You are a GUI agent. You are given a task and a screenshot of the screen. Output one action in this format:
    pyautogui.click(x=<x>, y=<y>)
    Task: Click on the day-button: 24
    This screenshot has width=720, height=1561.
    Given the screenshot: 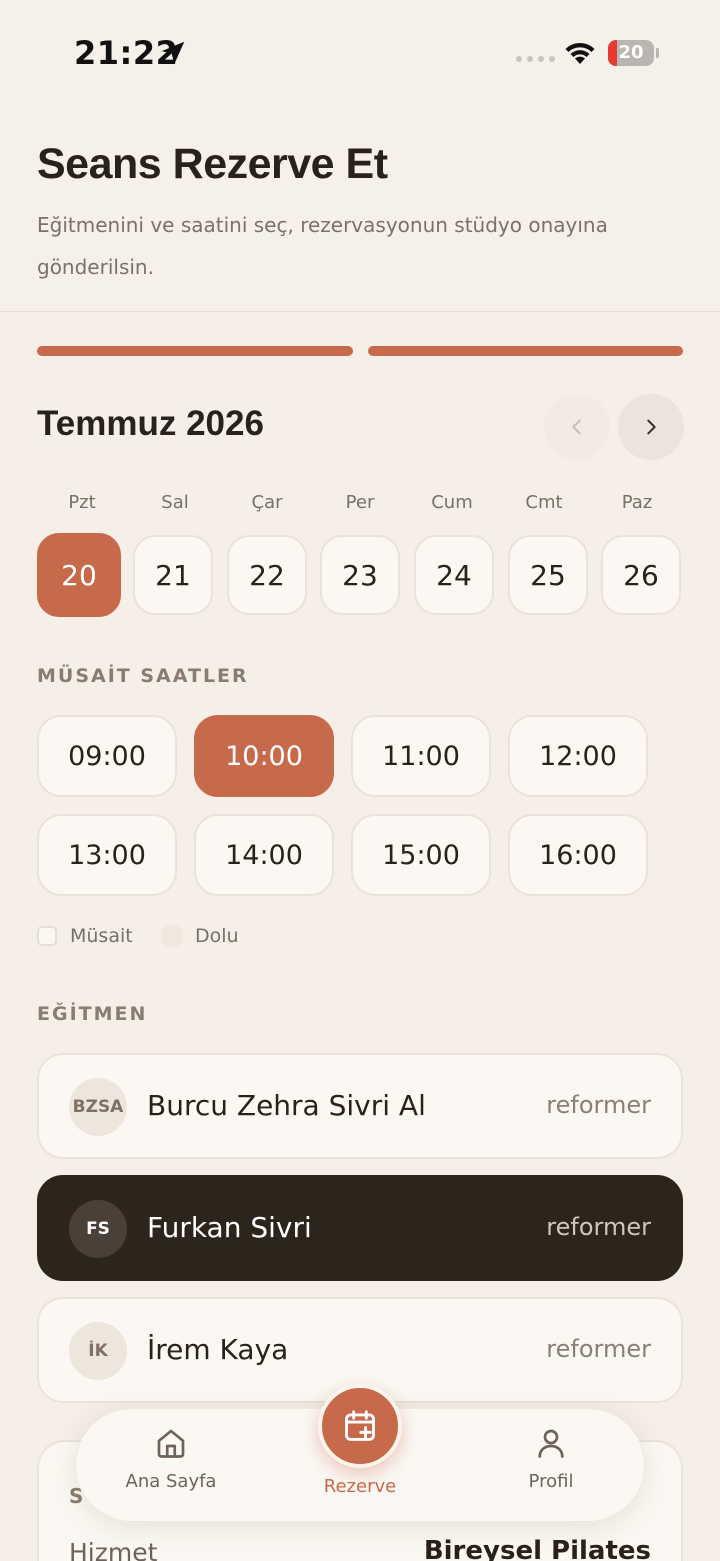 What is the action you would take?
    pyautogui.click(x=454, y=575)
    